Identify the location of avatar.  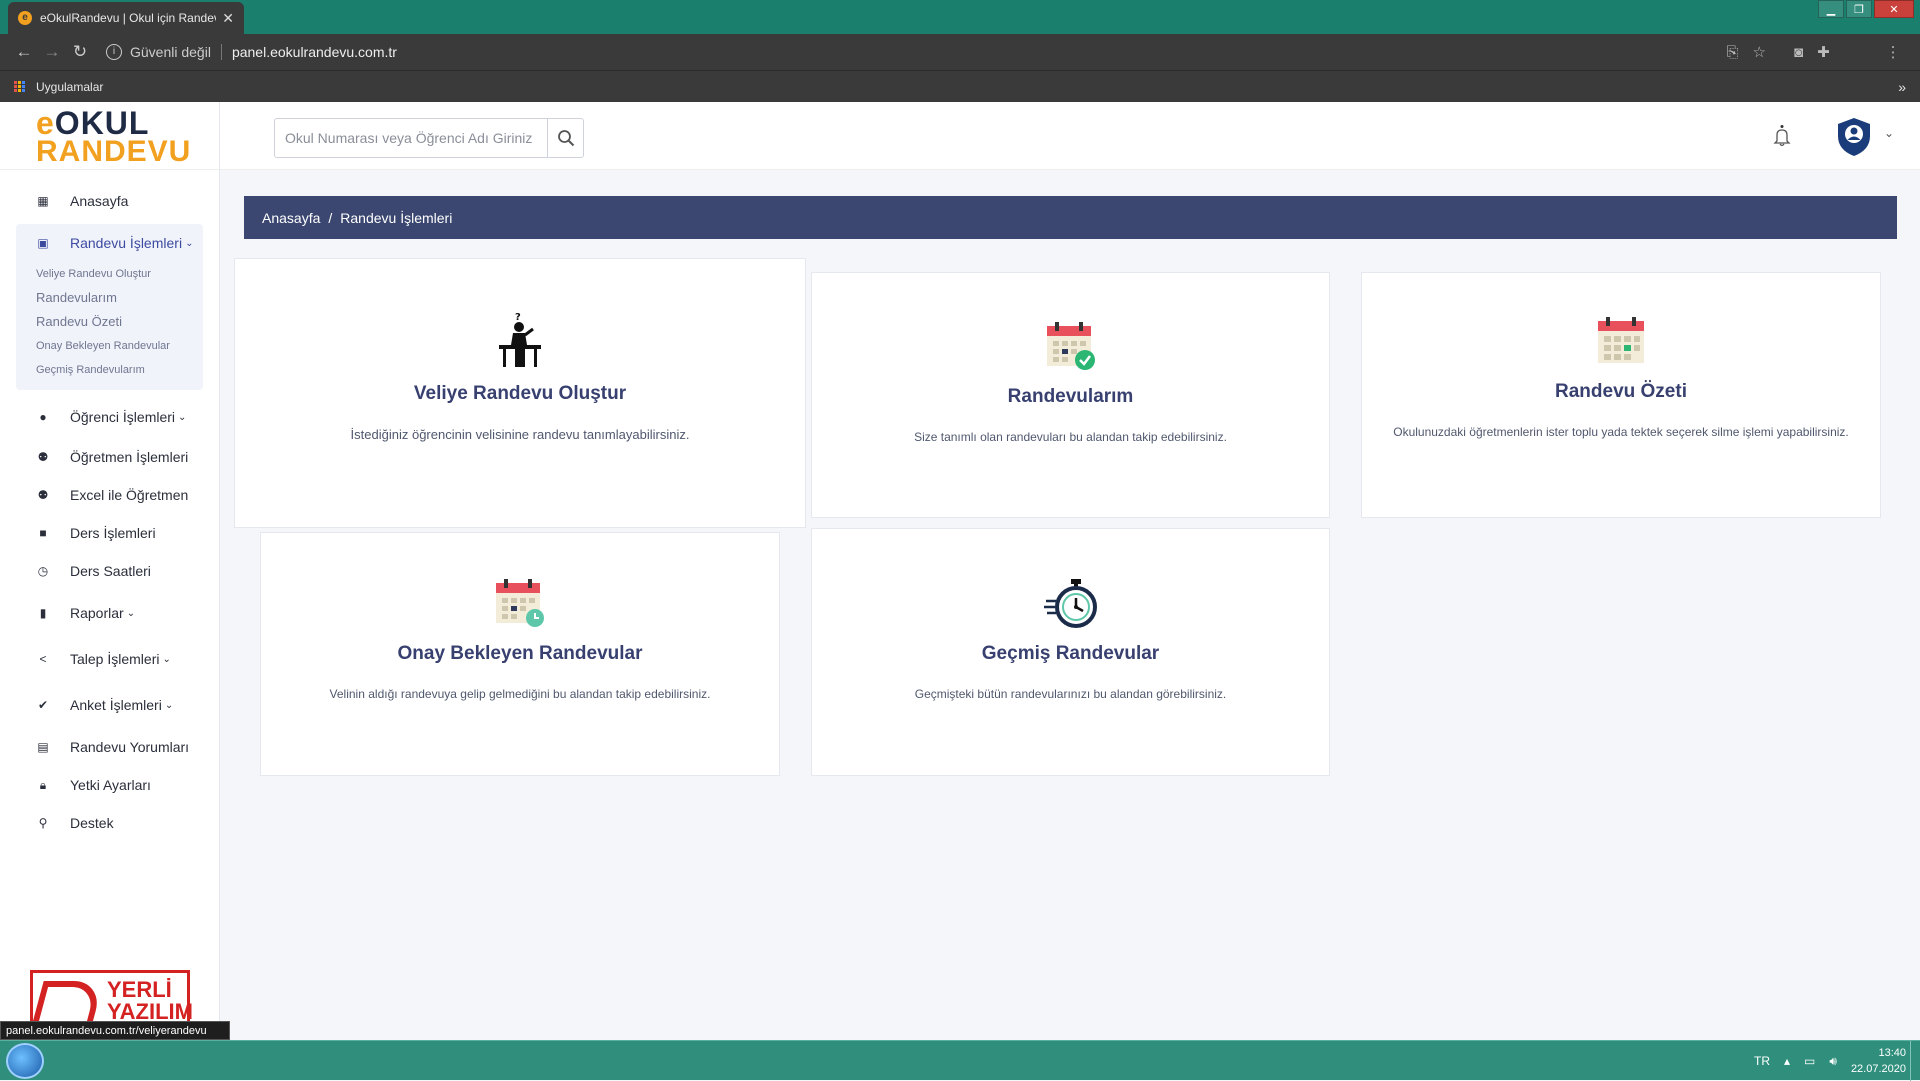
(1854, 137).